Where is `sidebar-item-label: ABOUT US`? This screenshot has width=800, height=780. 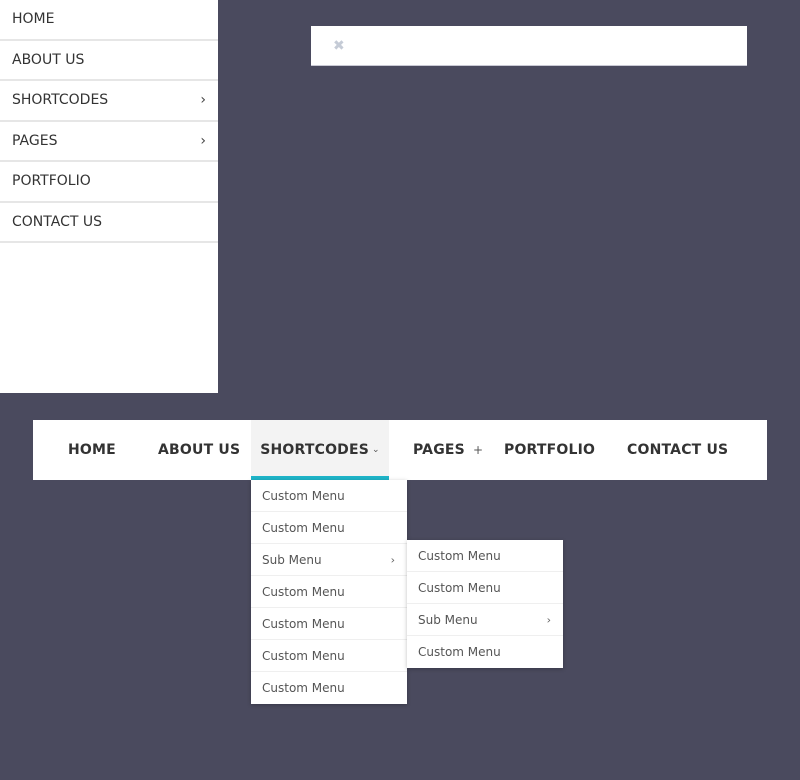
sidebar-item-label: ABOUT US is located at coordinates (48, 59).